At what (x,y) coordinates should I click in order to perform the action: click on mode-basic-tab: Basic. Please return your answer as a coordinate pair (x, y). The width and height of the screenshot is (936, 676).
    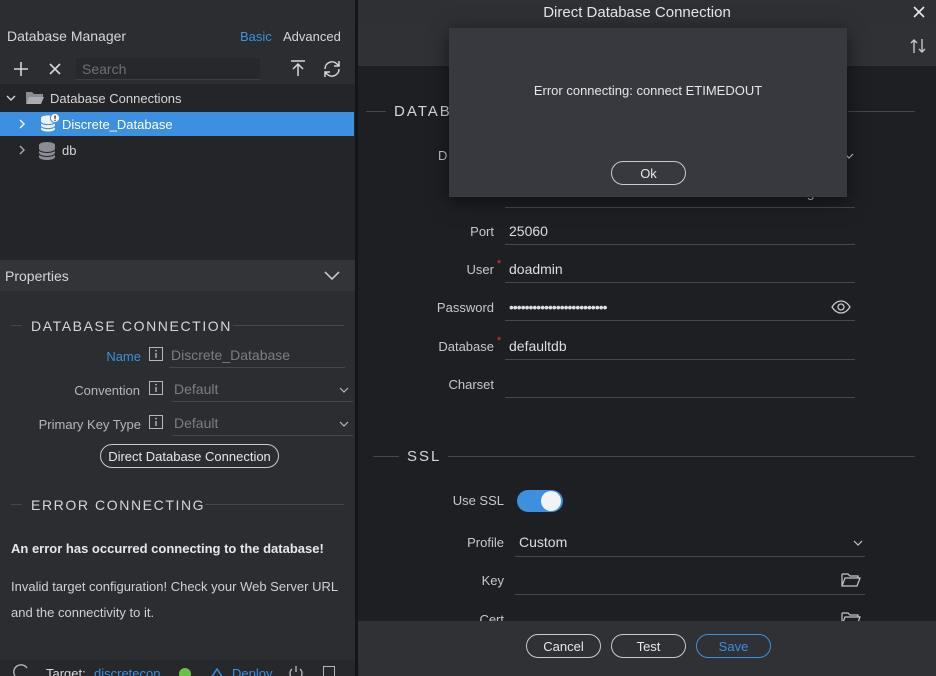
    Looking at the image, I should click on (256, 36).